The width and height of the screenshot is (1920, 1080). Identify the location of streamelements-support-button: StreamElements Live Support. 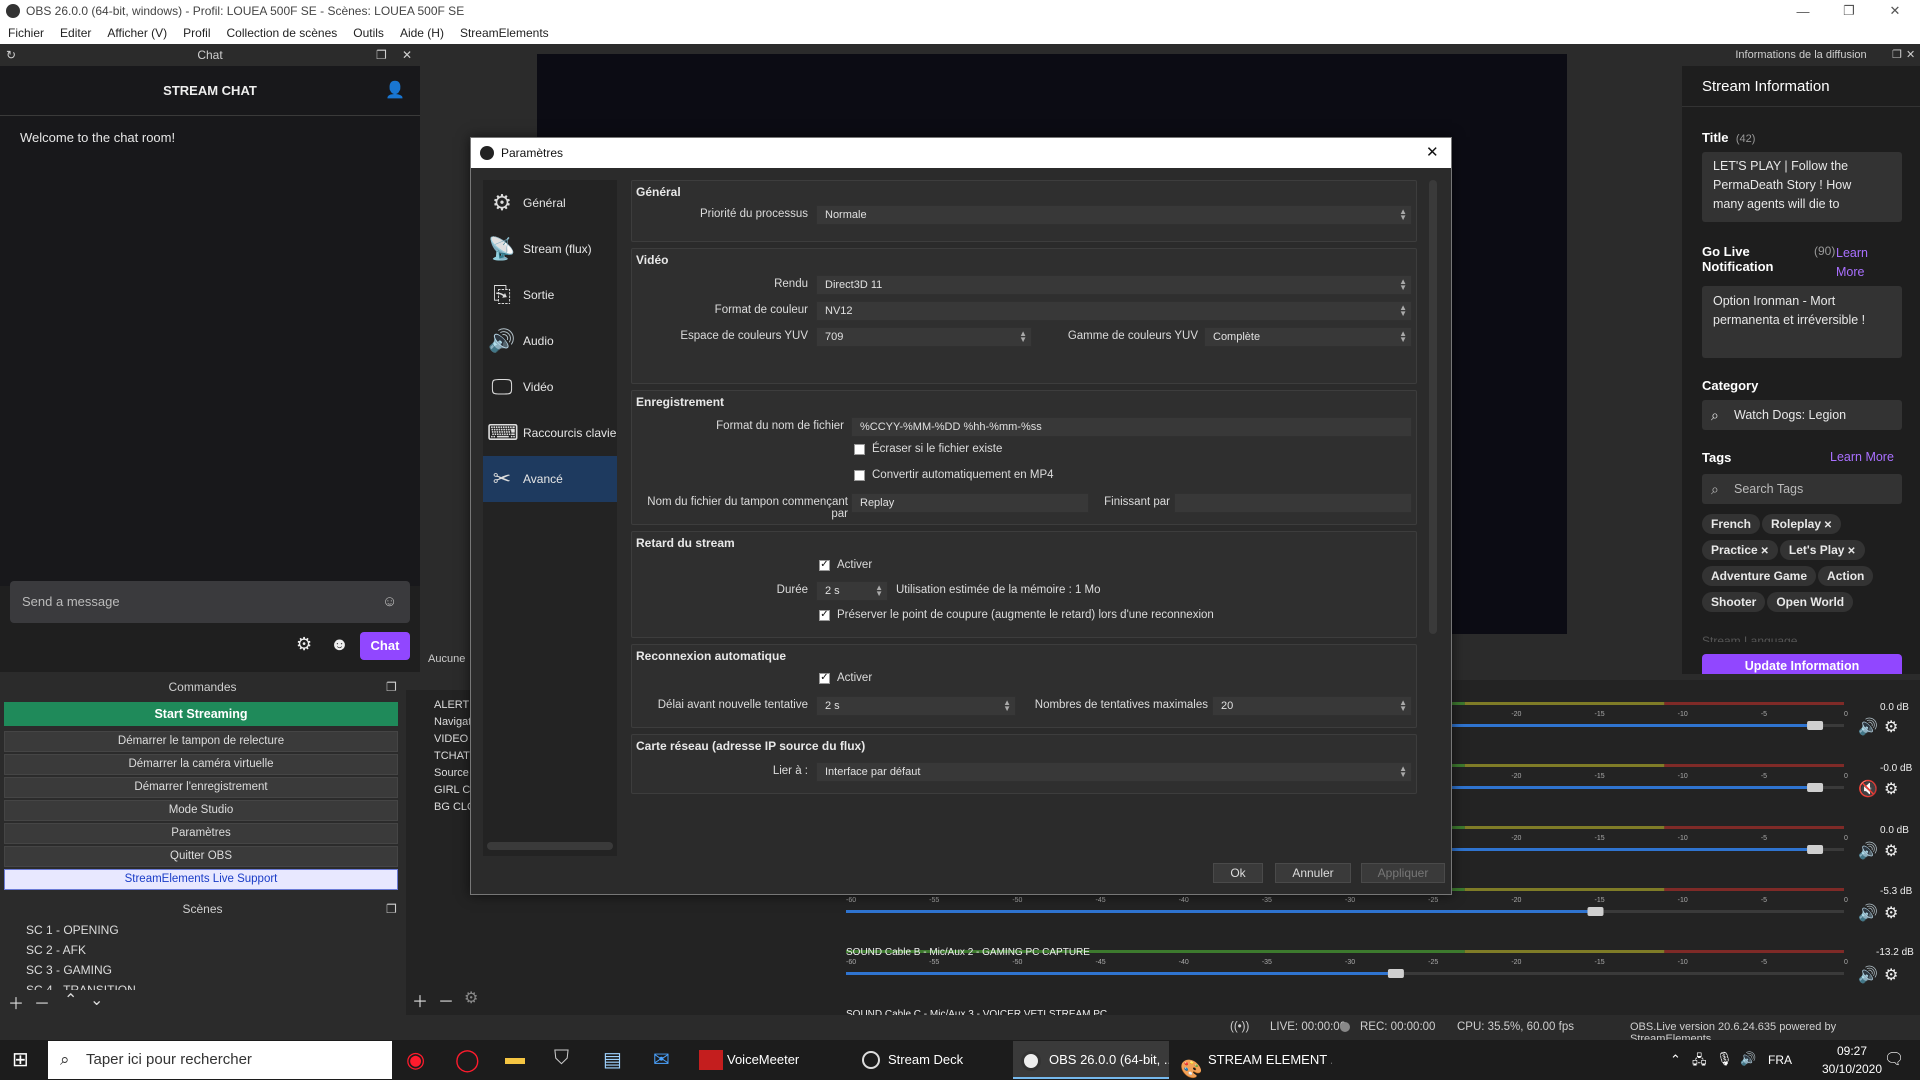
(201, 879).